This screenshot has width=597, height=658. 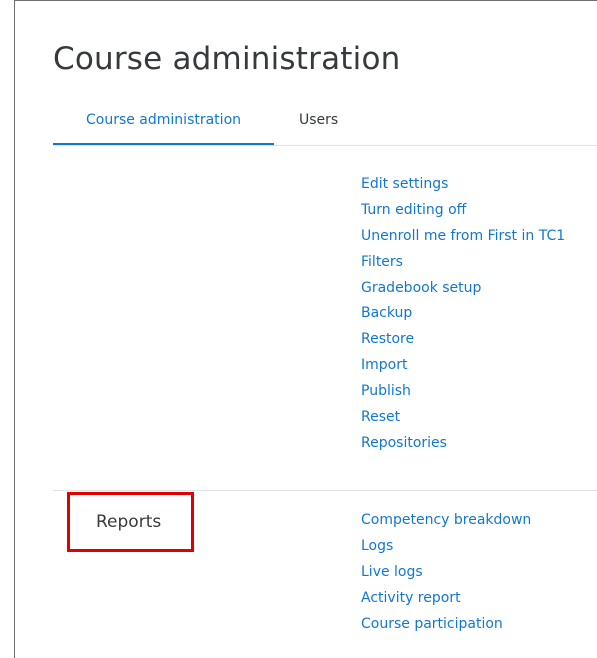 What do you see at coordinates (7, 329) in the screenshot?
I see `left-margin` at bounding box center [7, 329].